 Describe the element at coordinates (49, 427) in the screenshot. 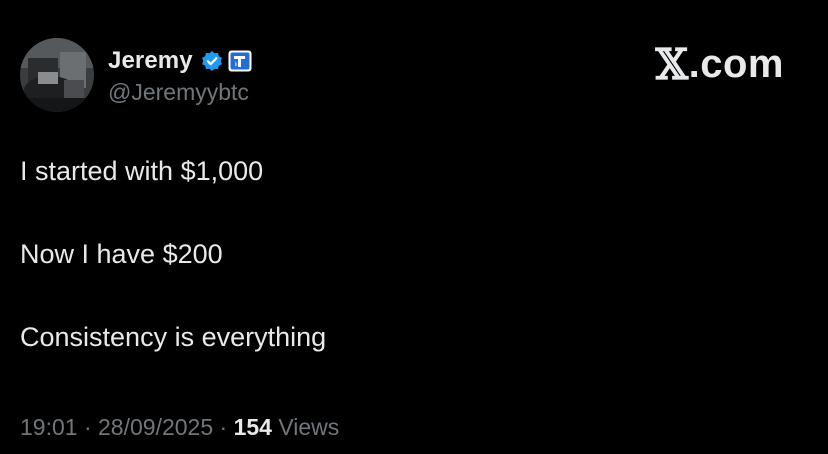

I see `tweet-time: 19:01` at that location.